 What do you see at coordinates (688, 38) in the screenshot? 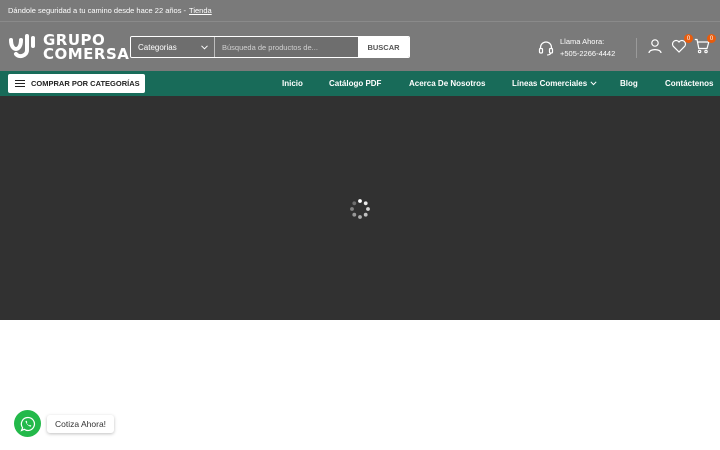
I see `wishlist-count-badge: 0` at bounding box center [688, 38].